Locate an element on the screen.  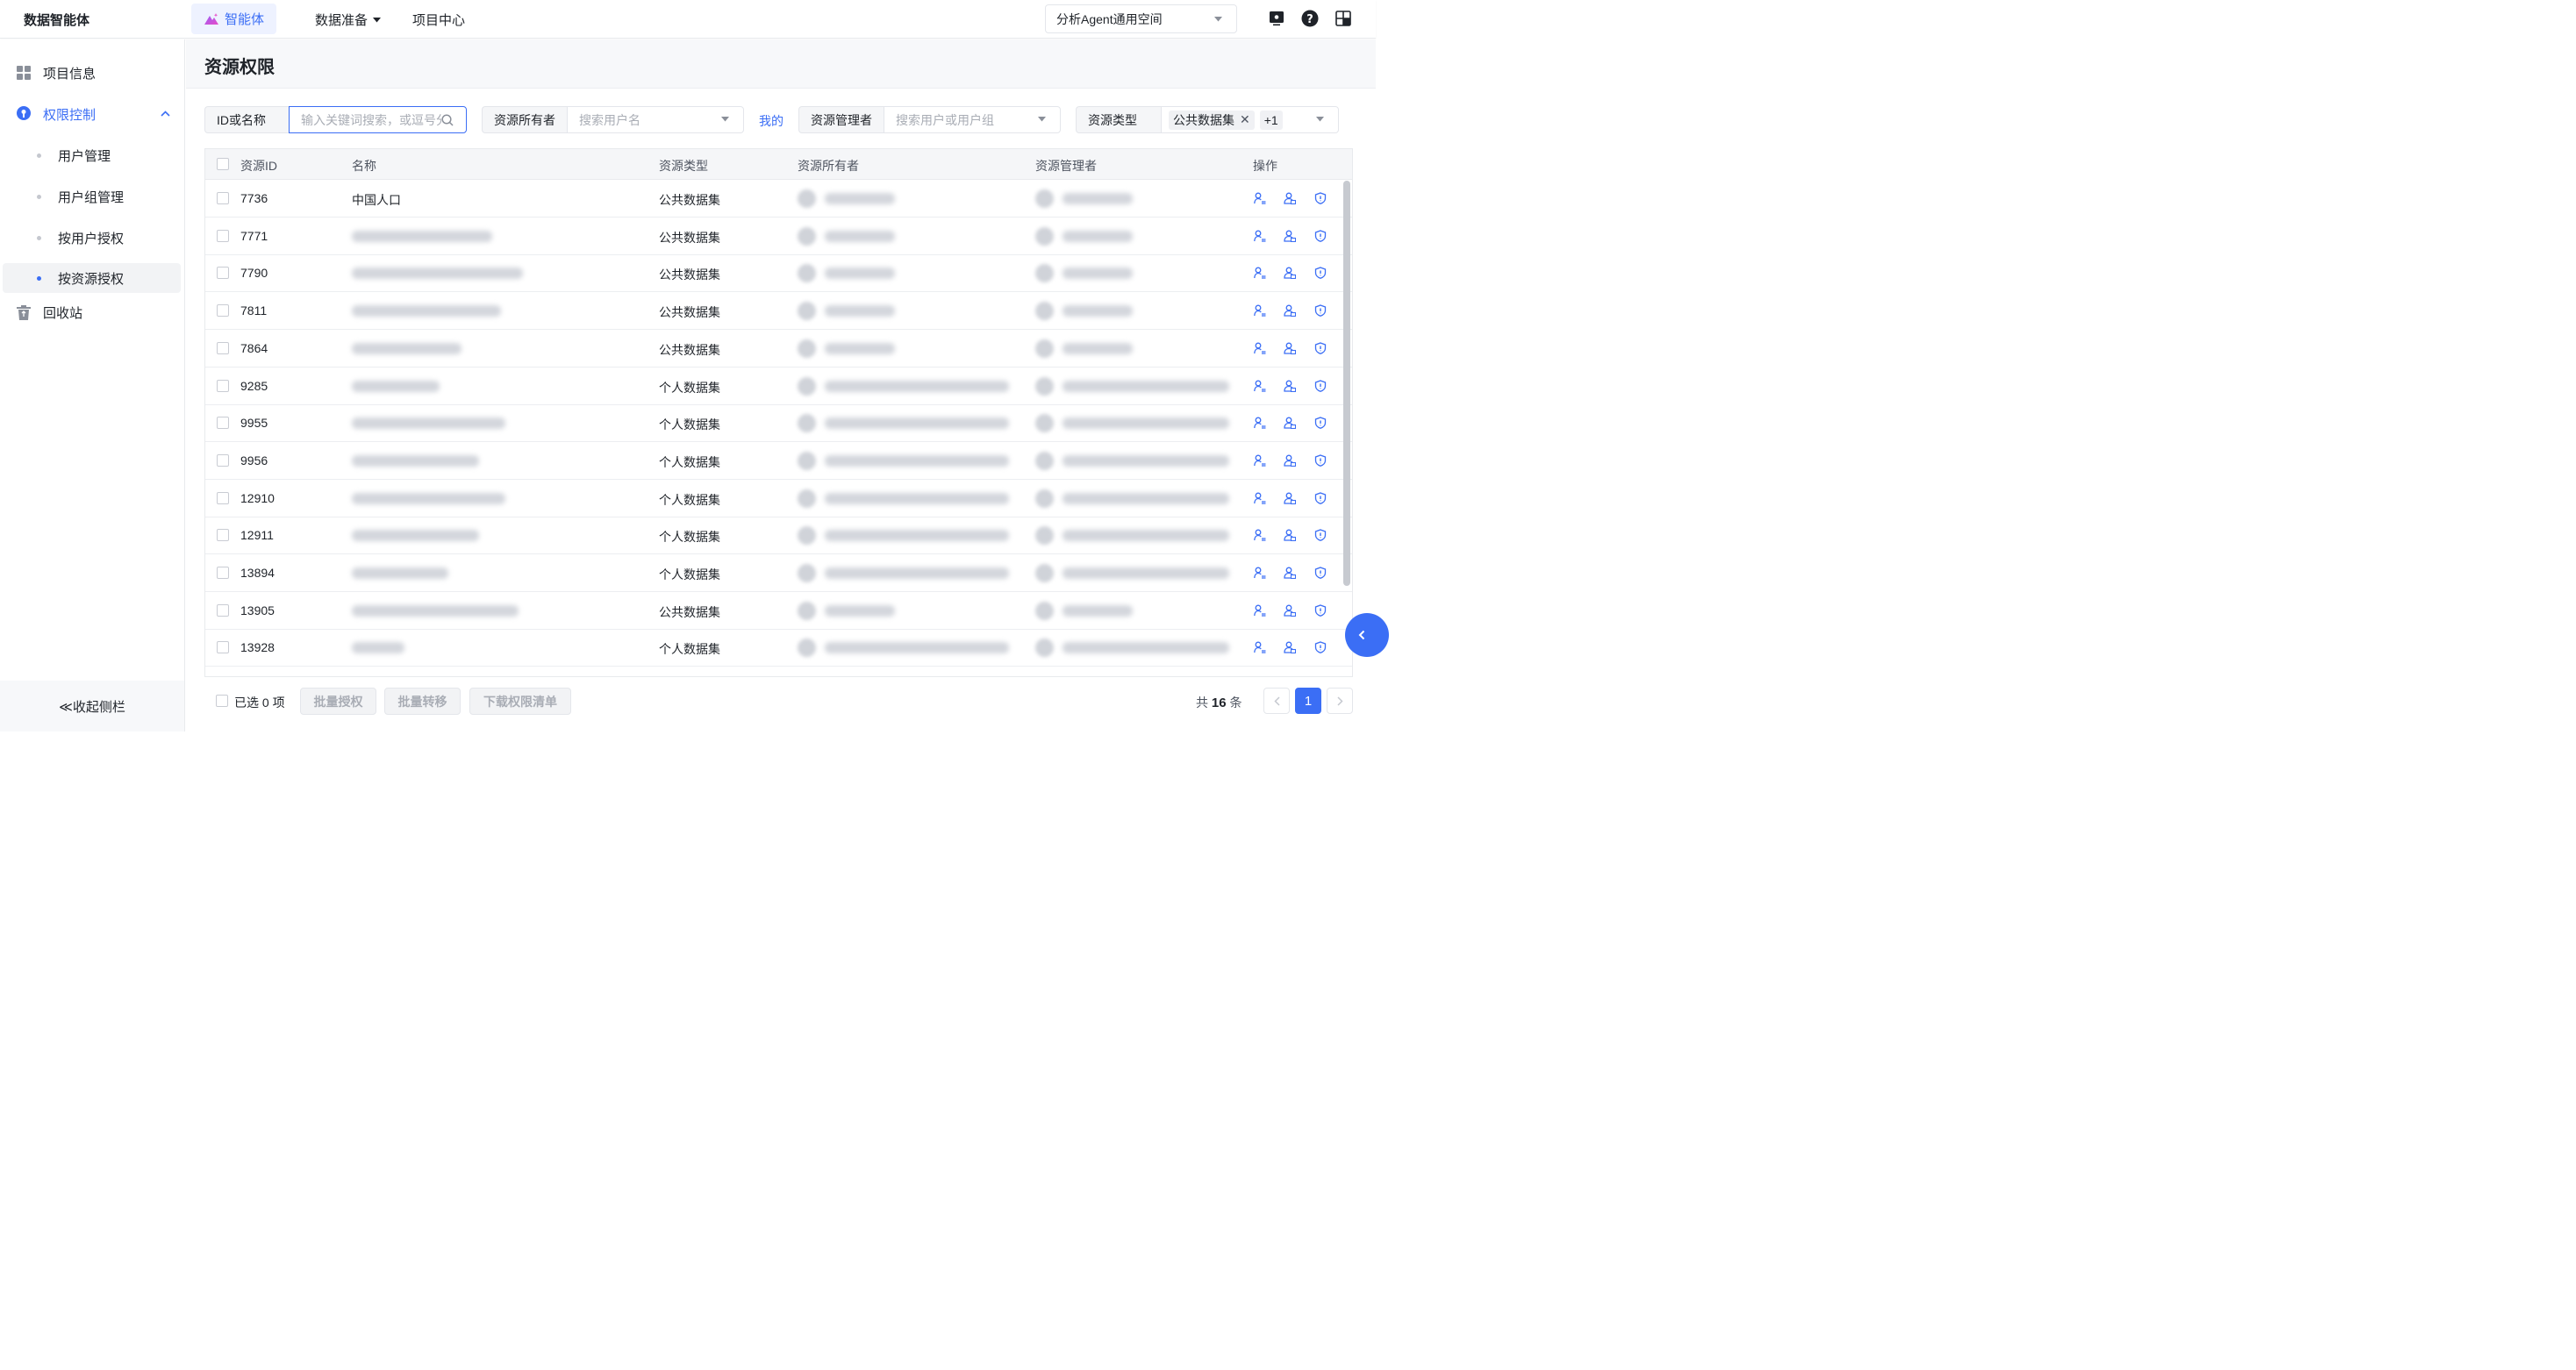
table-row: 9955 个人数据集 is located at coordinates (778, 424).